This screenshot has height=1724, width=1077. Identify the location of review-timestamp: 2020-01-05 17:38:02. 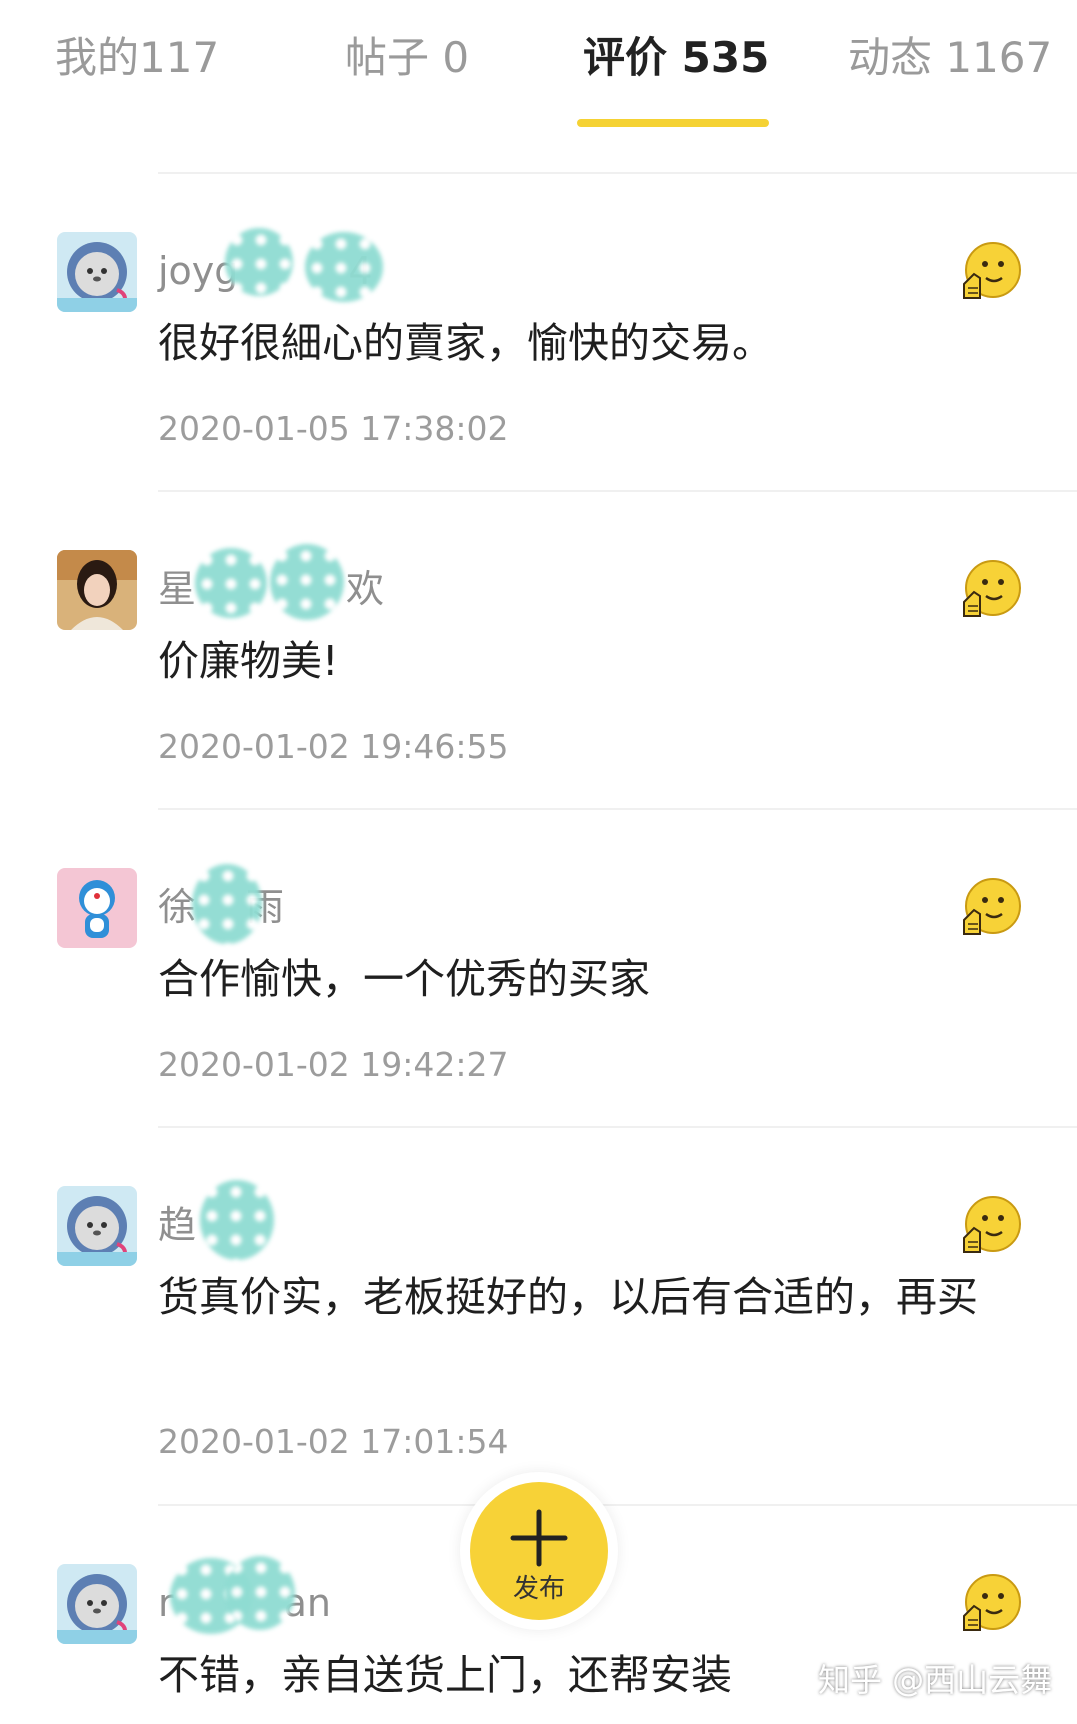
(333, 428).